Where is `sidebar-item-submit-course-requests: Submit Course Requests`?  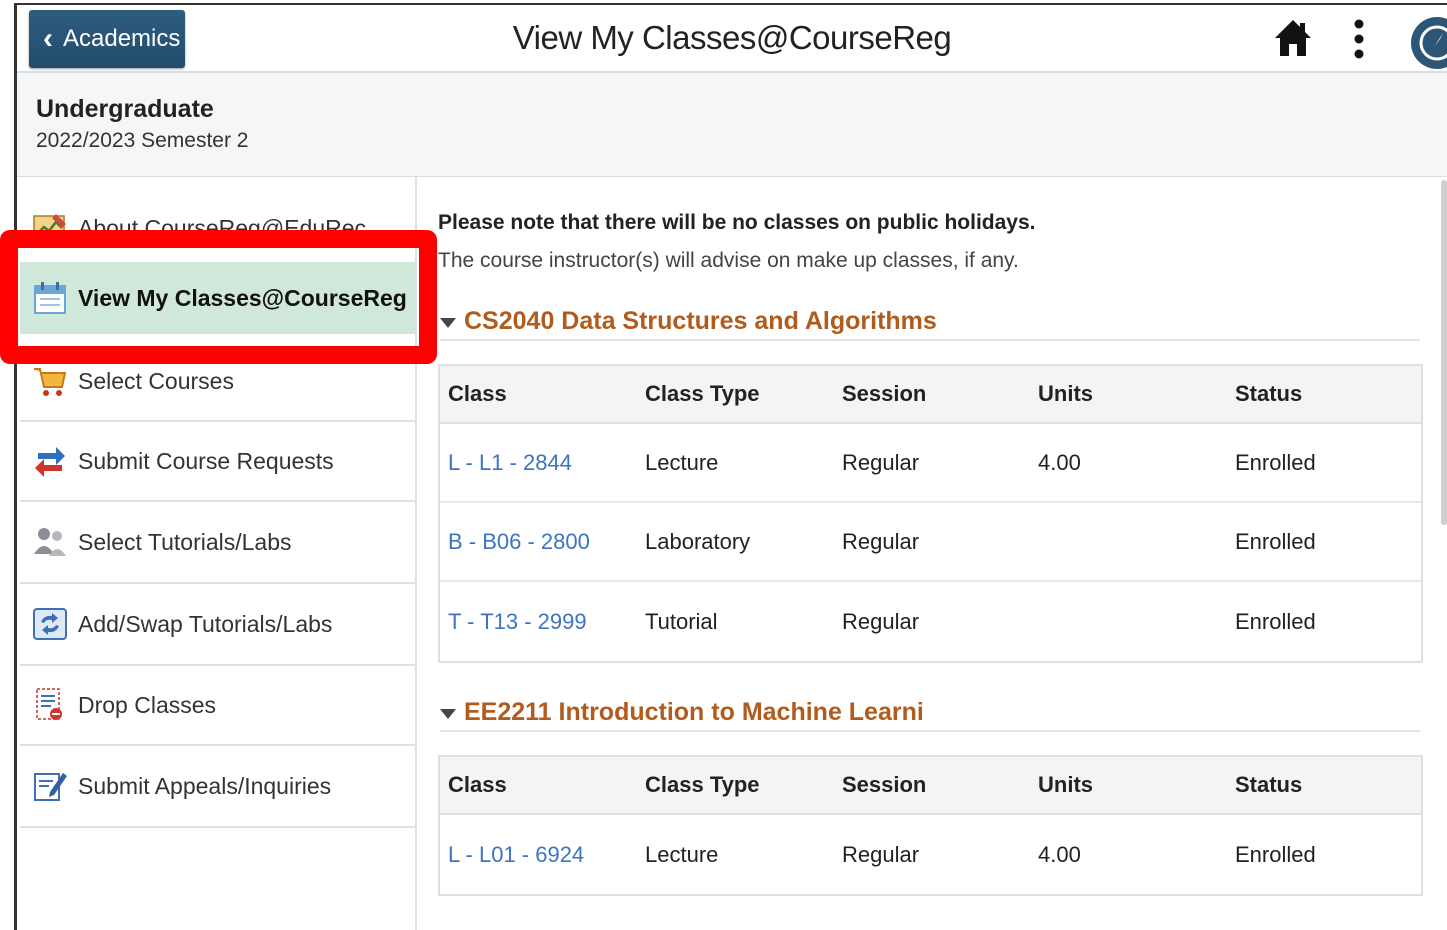
sidebar-item-submit-course-requests: Submit Course Requests is located at coordinates (218, 462).